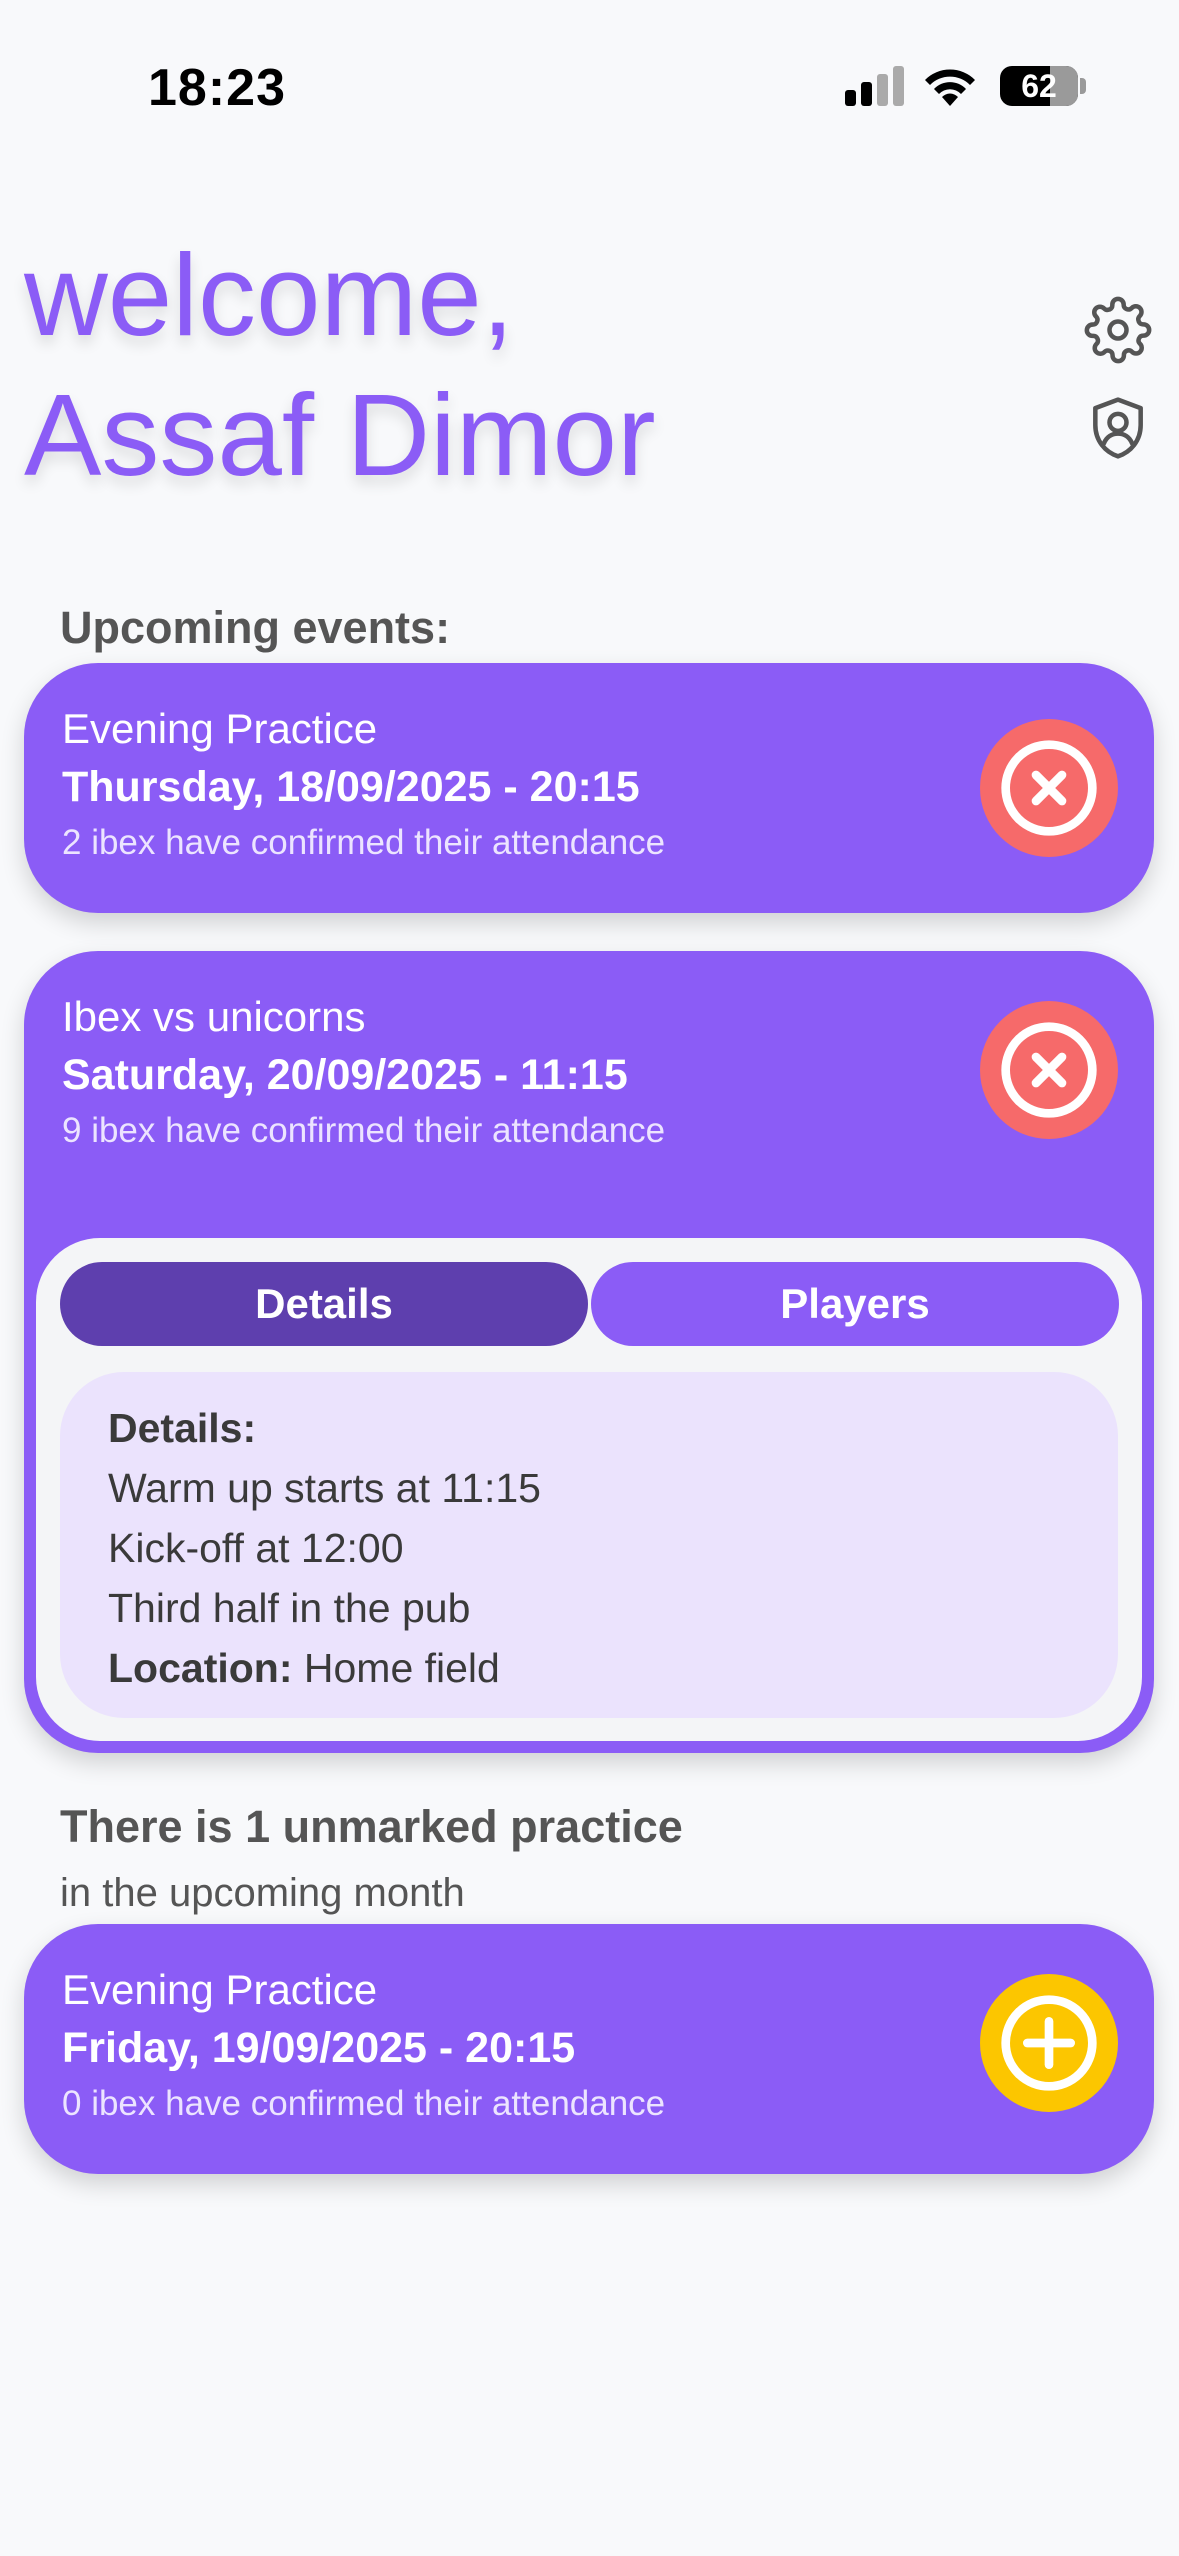 Image resolution: width=1179 pixels, height=2556 pixels. I want to click on greeting-text: welcome,, so click(269, 295).